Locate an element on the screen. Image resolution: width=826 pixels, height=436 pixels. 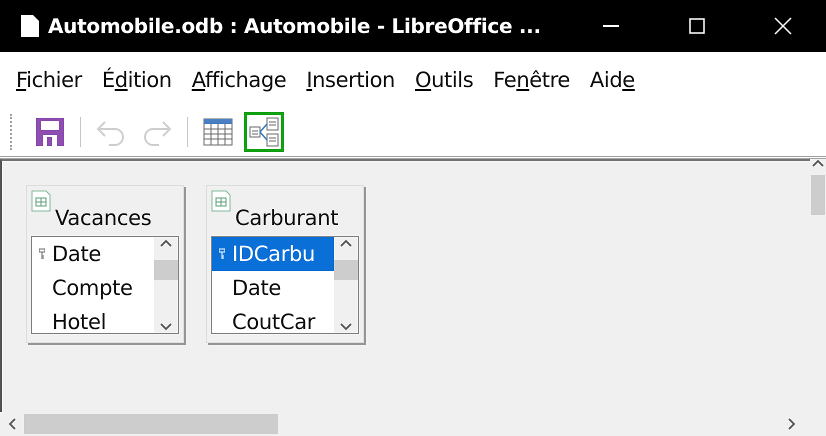
table-window: Carburant IDCarbu Date CoutCar is located at coordinates (285, 264).